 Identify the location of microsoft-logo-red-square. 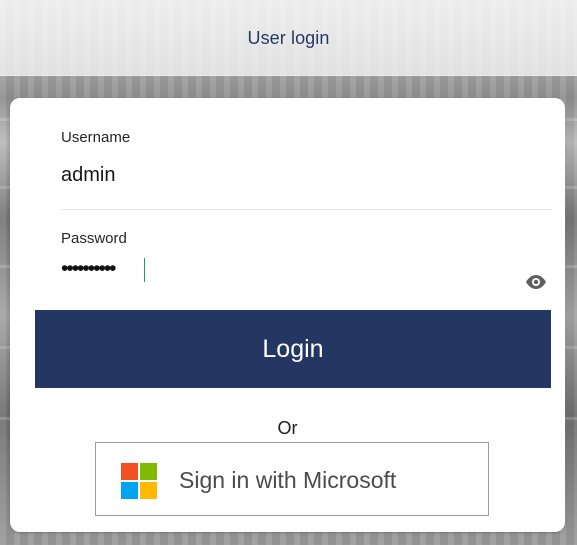
(129, 471).